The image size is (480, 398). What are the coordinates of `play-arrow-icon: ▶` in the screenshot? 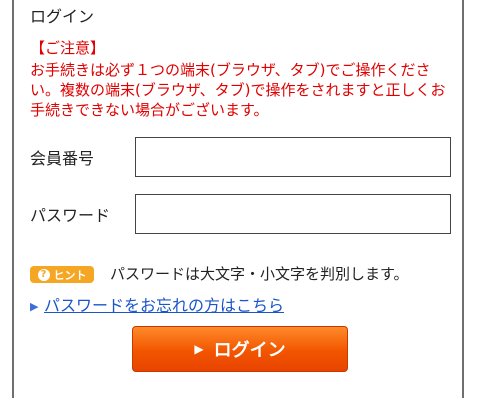 It's located at (199, 349).